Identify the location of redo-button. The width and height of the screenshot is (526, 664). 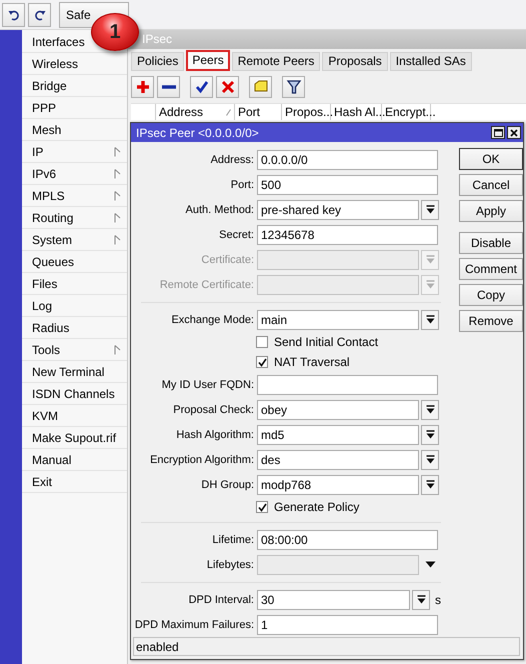
(39, 14).